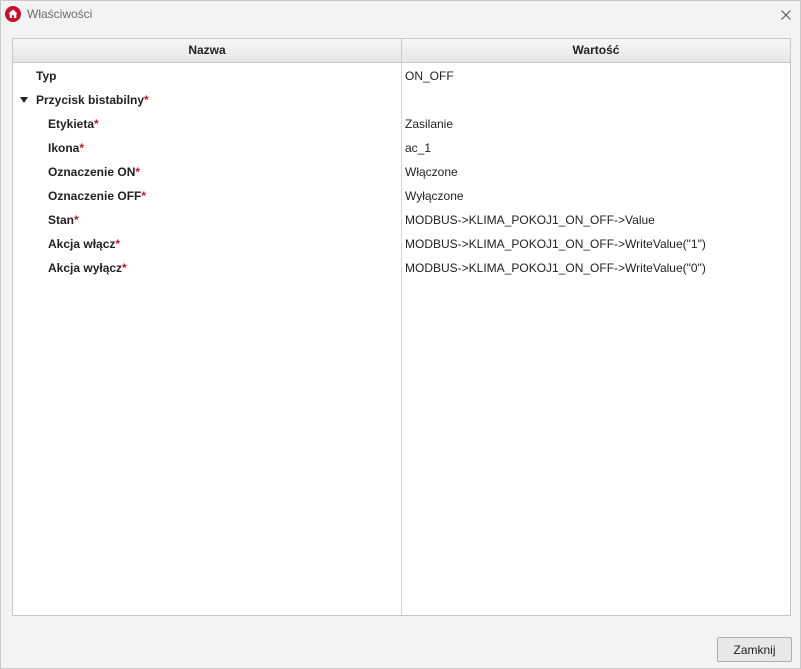  What do you see at coordinates (94, 172) in the screenshot?
I see `row-name: Oznaczenie ON*` at bounding box center [94, 172].